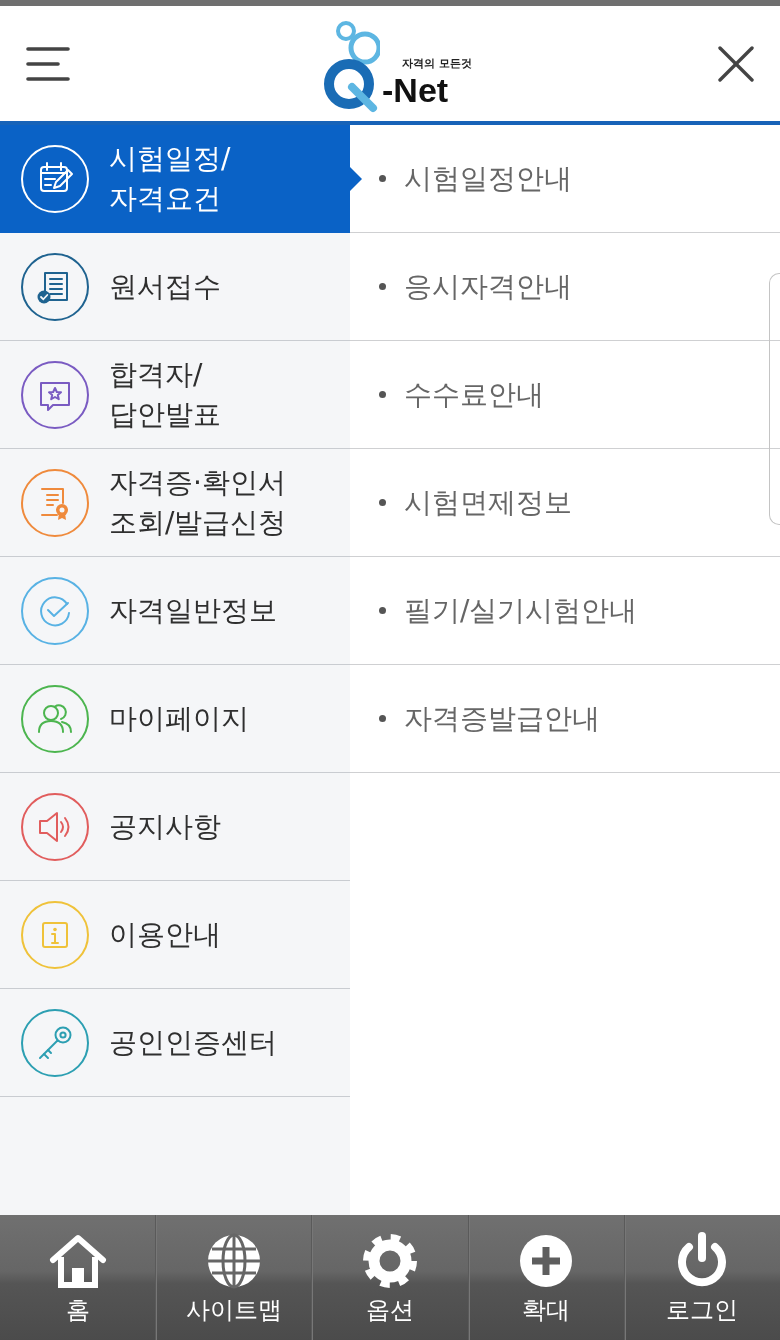 This screenshot has height=1340, width=780. Describe the element at coordinates (437, 63) in the screenshot. I see `logo-tagline: 자격의 모든것` at that location.